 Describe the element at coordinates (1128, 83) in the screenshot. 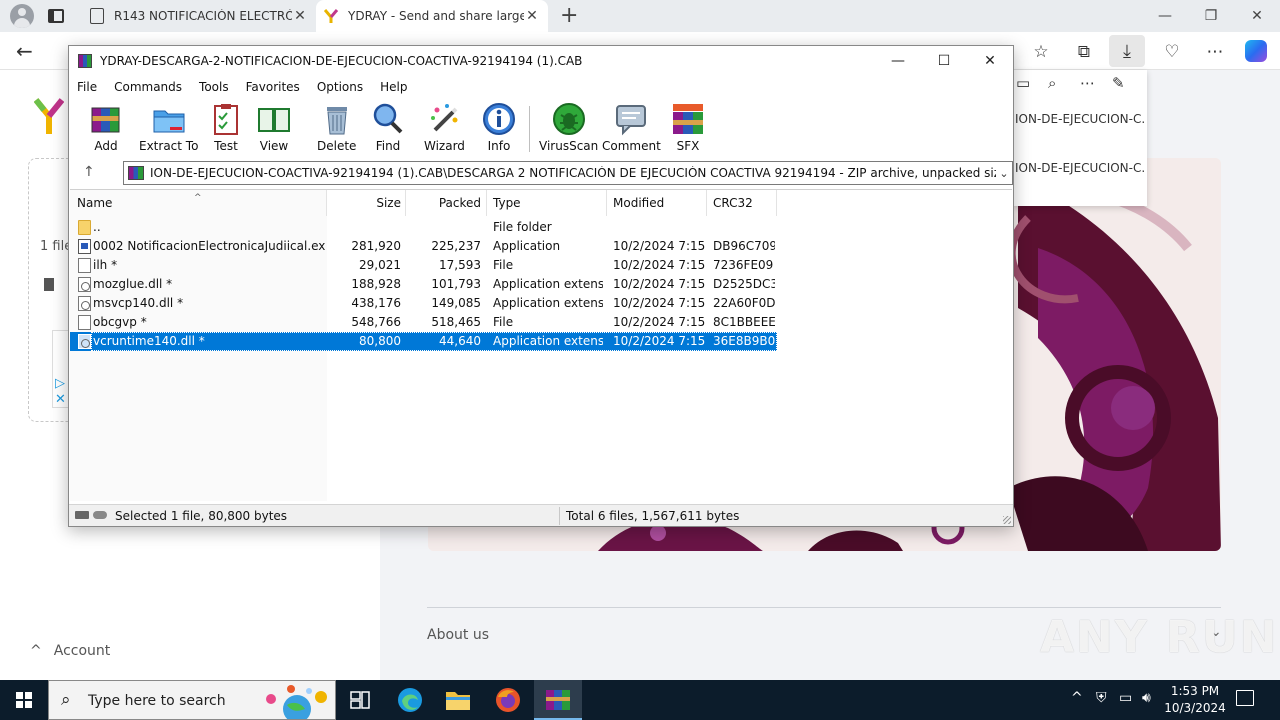

I see `pin-icon: ✎` at that location.